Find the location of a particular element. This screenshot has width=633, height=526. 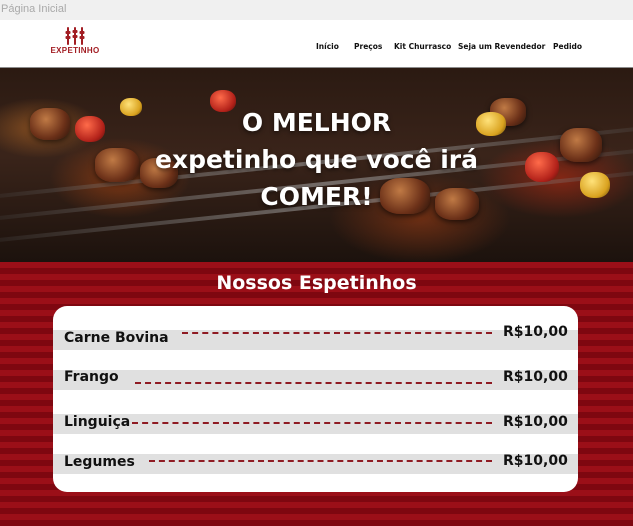

skewers-icon is located at coordinates (75, 36).